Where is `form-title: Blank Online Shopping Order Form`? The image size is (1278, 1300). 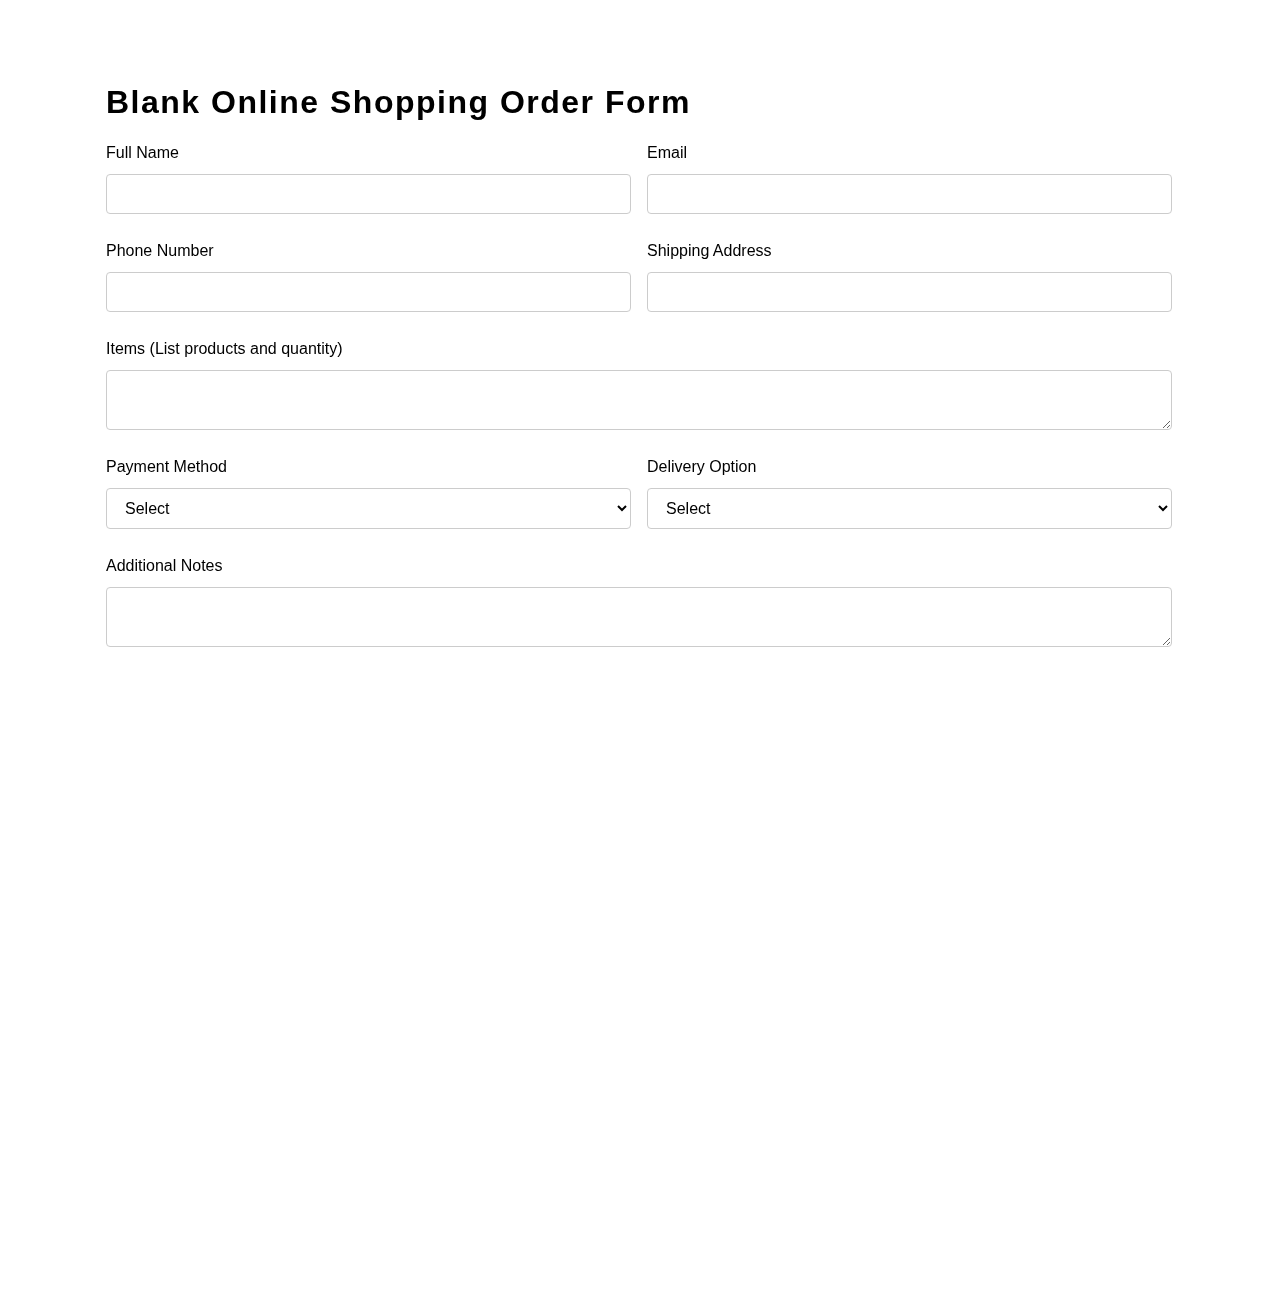
form-title: Blank Online Shopping Order Form is located at coordinates (399, 102).